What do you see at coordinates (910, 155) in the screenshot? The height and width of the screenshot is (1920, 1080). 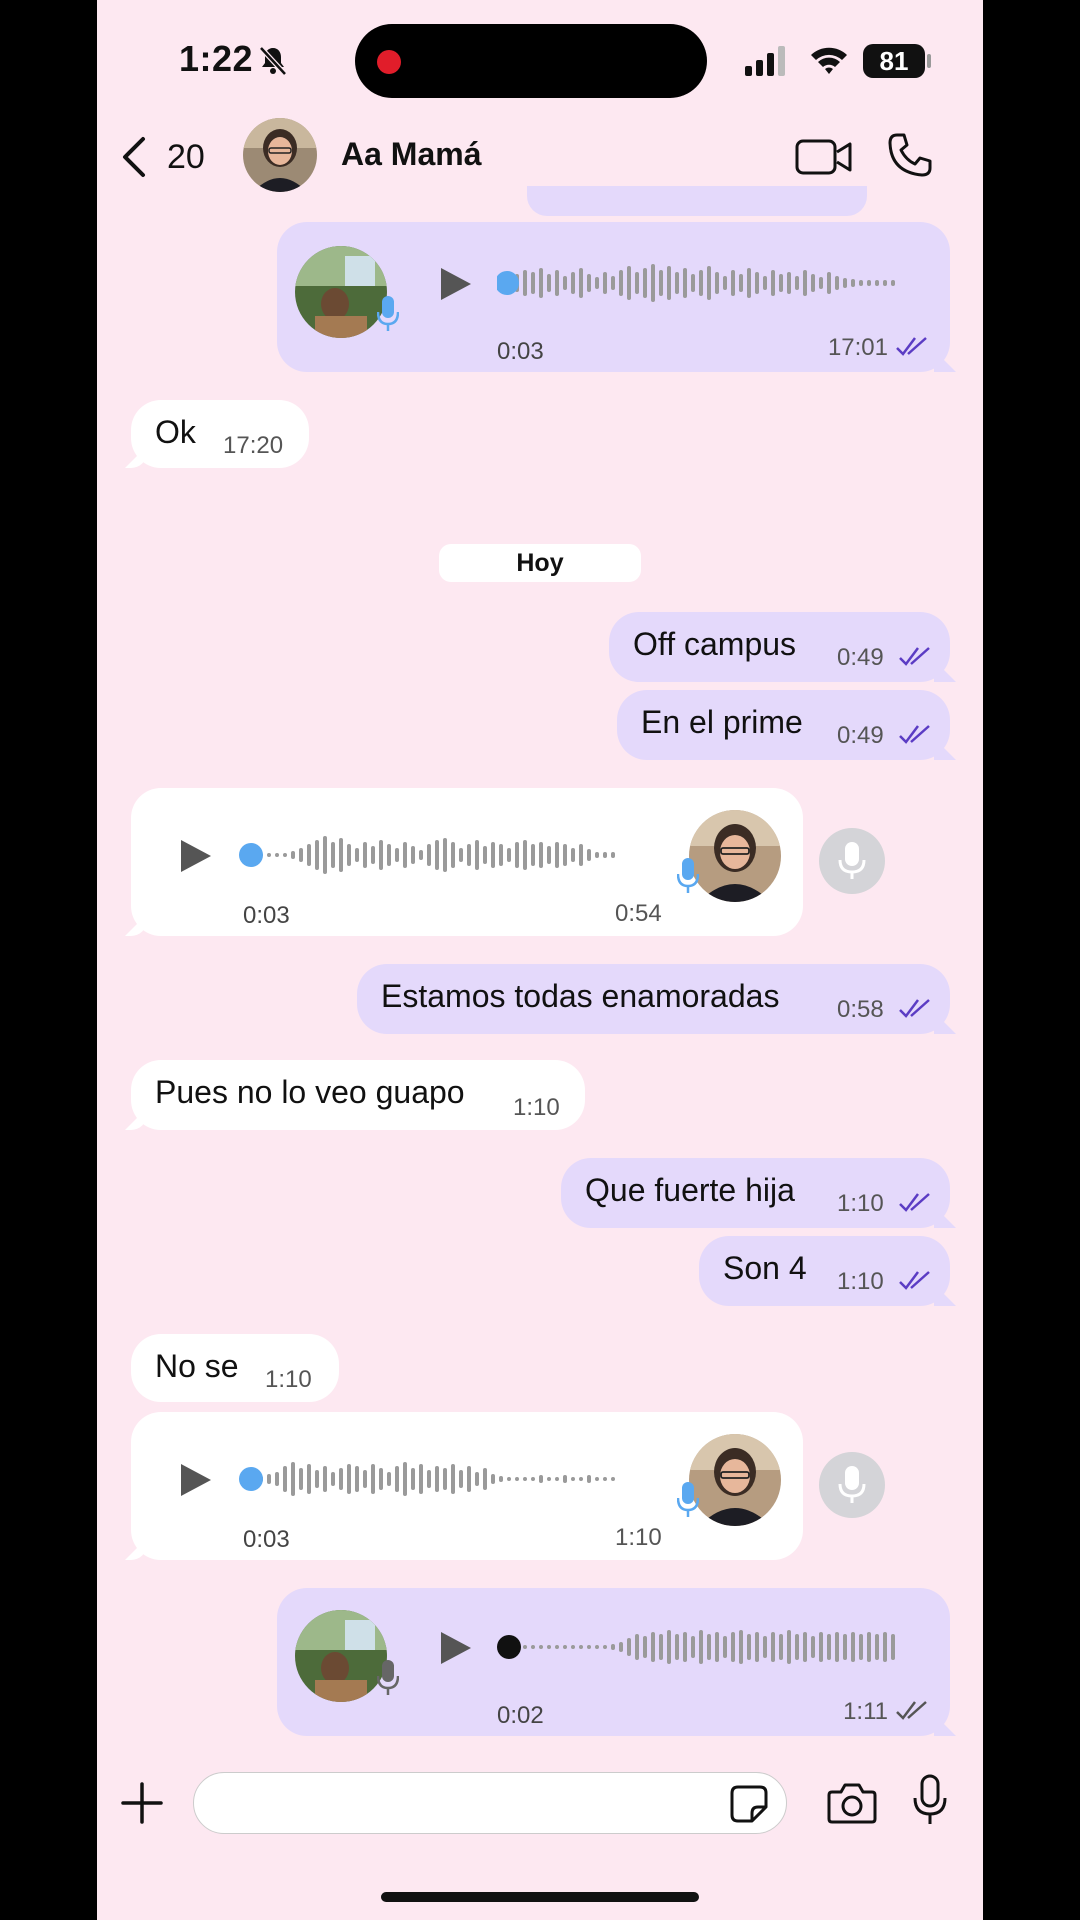 I see `phone-call-icon` at bounding box center [910, 155].